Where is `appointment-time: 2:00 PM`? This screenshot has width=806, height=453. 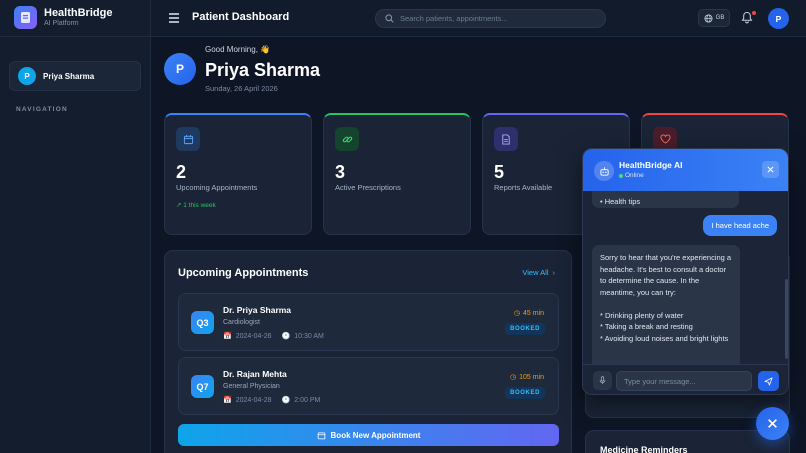
appointment-time: 2:00 PM is located at coordinates (307, 400).